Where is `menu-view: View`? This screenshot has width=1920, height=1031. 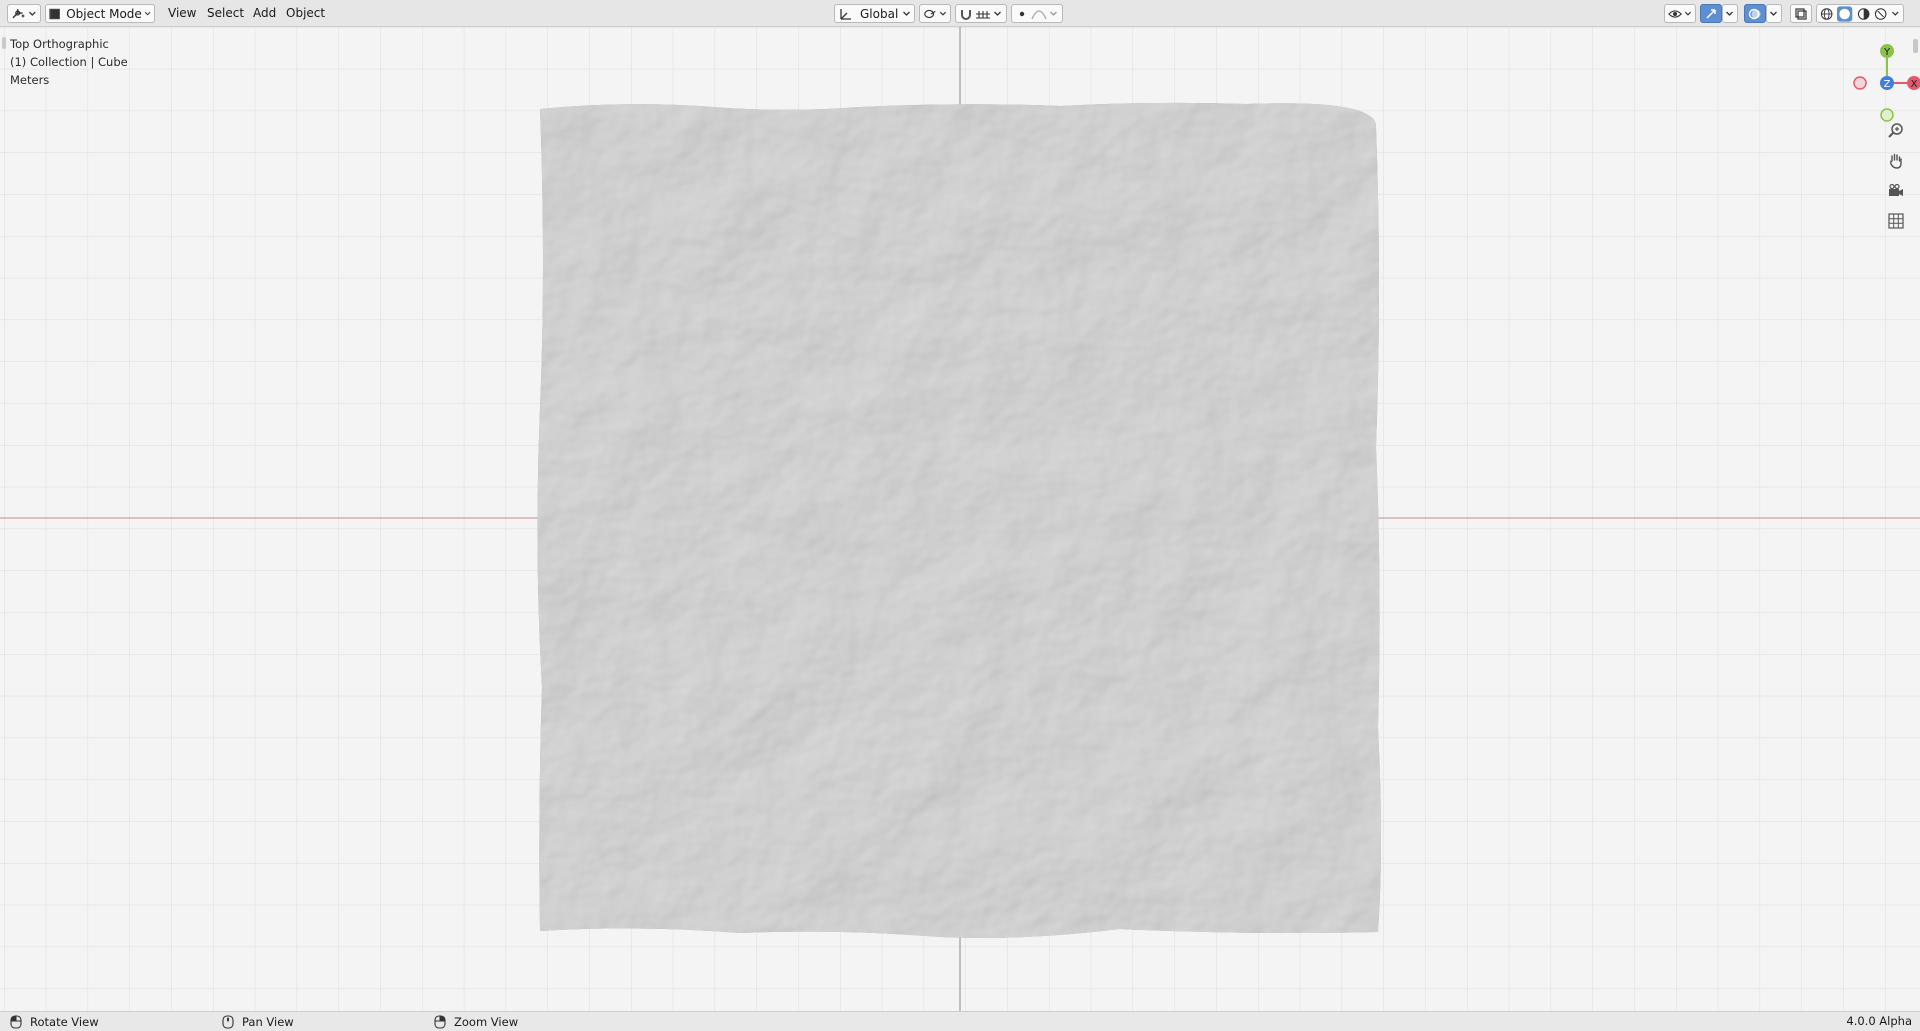
menu-view: View is located at coordinates (182, 13).